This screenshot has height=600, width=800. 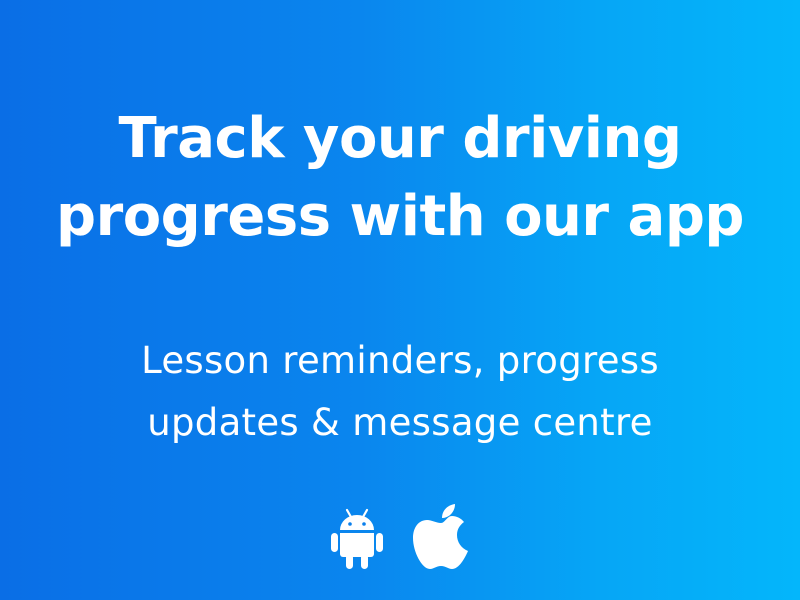 What do you see at coordinates (400, 535) in the screenshot?
I see `app-store-icons` at bounding box center [400, 535].